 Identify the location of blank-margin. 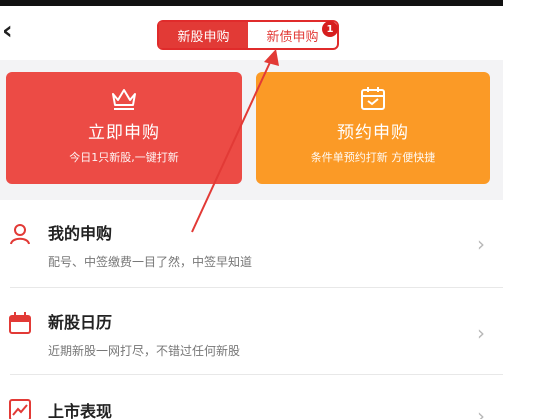
(521, 209).